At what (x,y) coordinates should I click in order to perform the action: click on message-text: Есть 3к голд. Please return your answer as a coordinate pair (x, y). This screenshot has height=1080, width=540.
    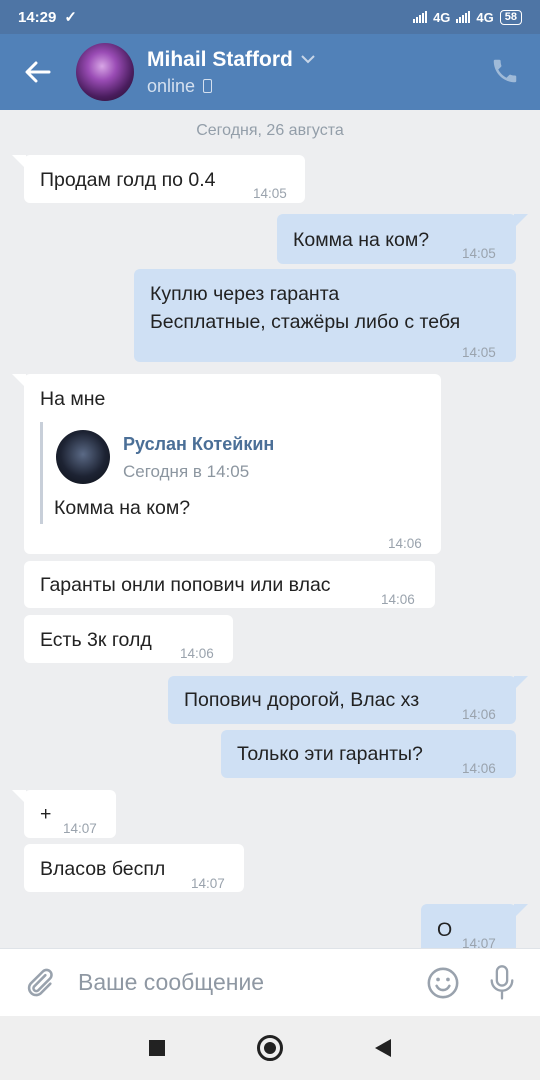
    Looking at the image, I should click on (96, 640).